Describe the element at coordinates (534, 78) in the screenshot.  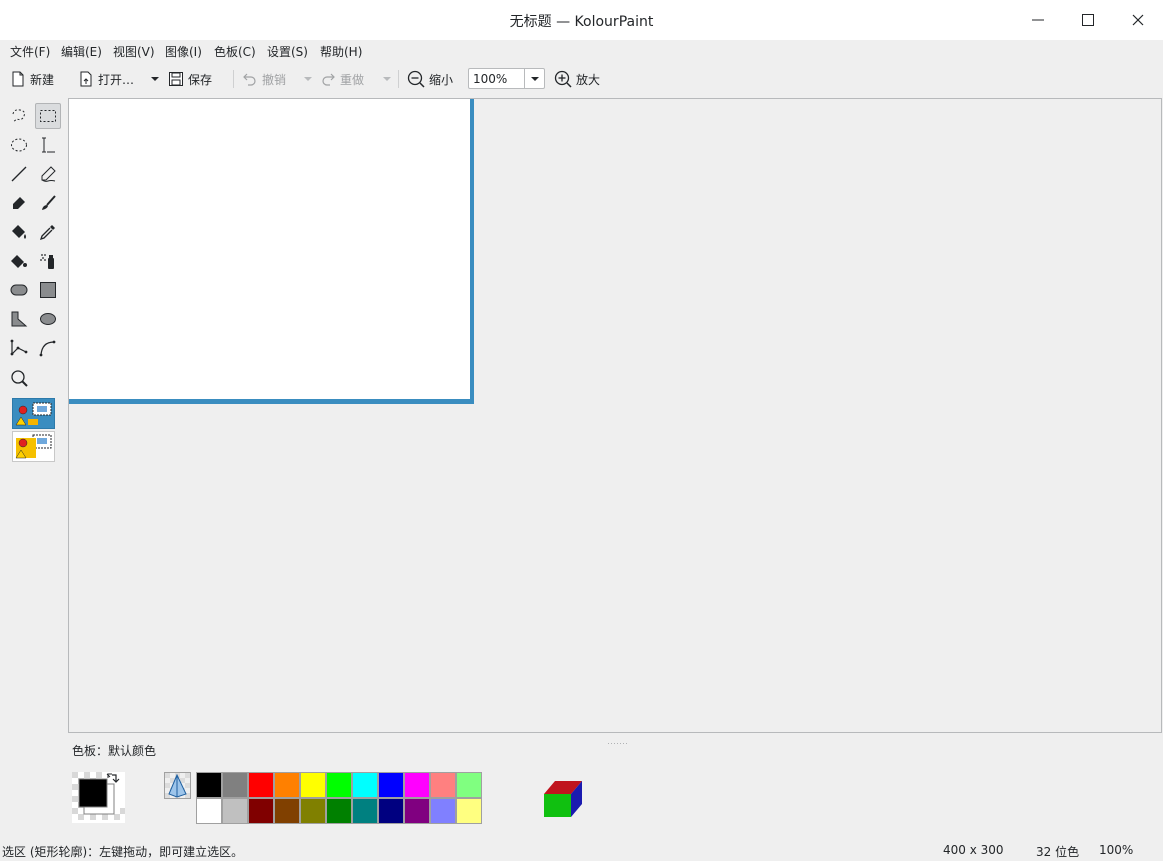
I see `zoom-select-arrow` at that location.